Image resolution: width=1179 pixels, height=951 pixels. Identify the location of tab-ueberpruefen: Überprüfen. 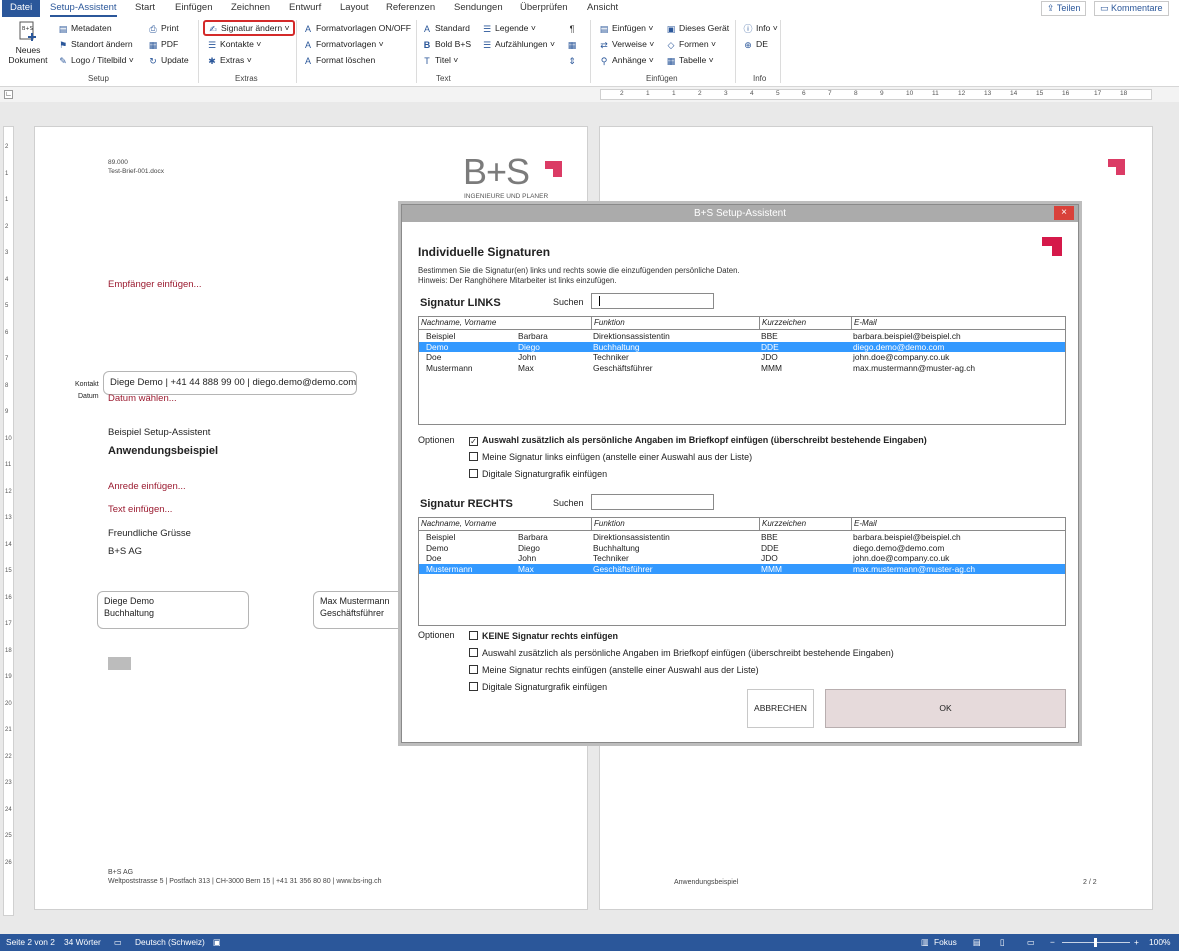
(544, 8).